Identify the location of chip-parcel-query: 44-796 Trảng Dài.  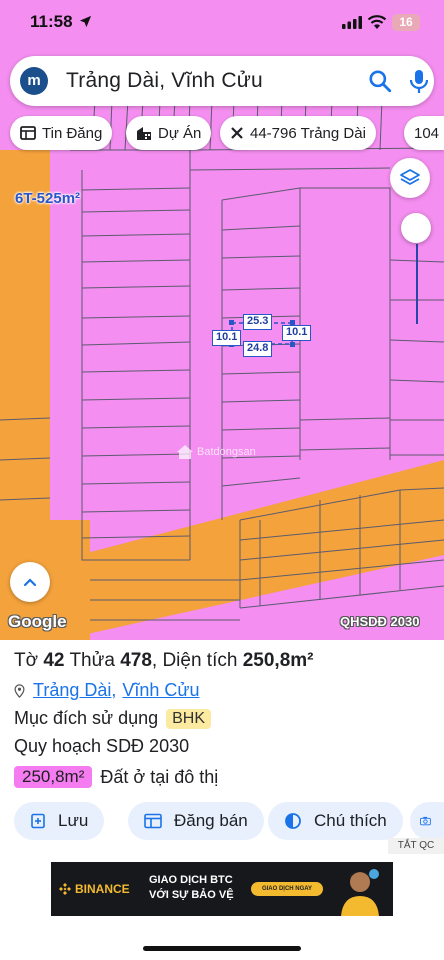
(298, 133).